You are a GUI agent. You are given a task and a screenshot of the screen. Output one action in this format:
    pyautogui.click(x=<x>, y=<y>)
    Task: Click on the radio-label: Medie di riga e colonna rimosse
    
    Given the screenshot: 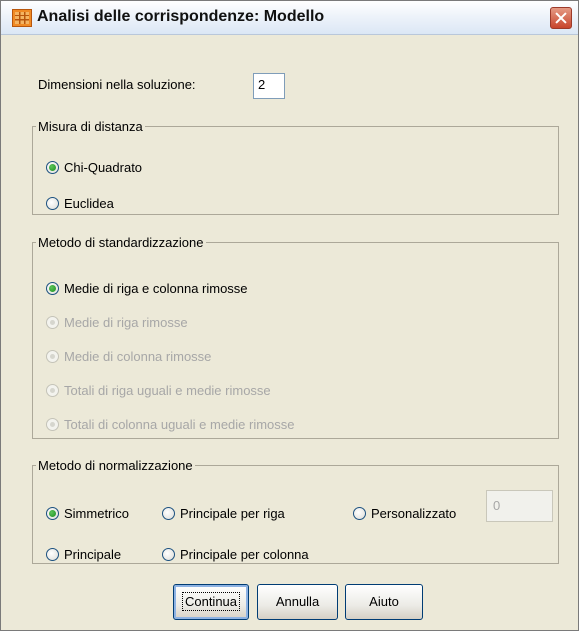 What is the action you would take?
    pyautogui.click(x=156, y=288)
    